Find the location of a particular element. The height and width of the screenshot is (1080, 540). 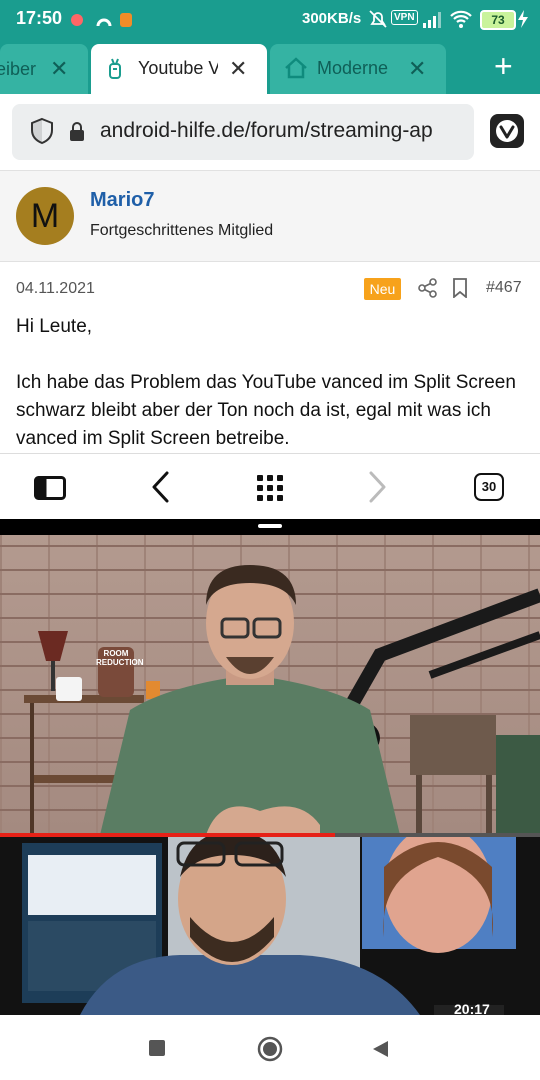

status-time: 17:50 is located at coordinates (39, 18).